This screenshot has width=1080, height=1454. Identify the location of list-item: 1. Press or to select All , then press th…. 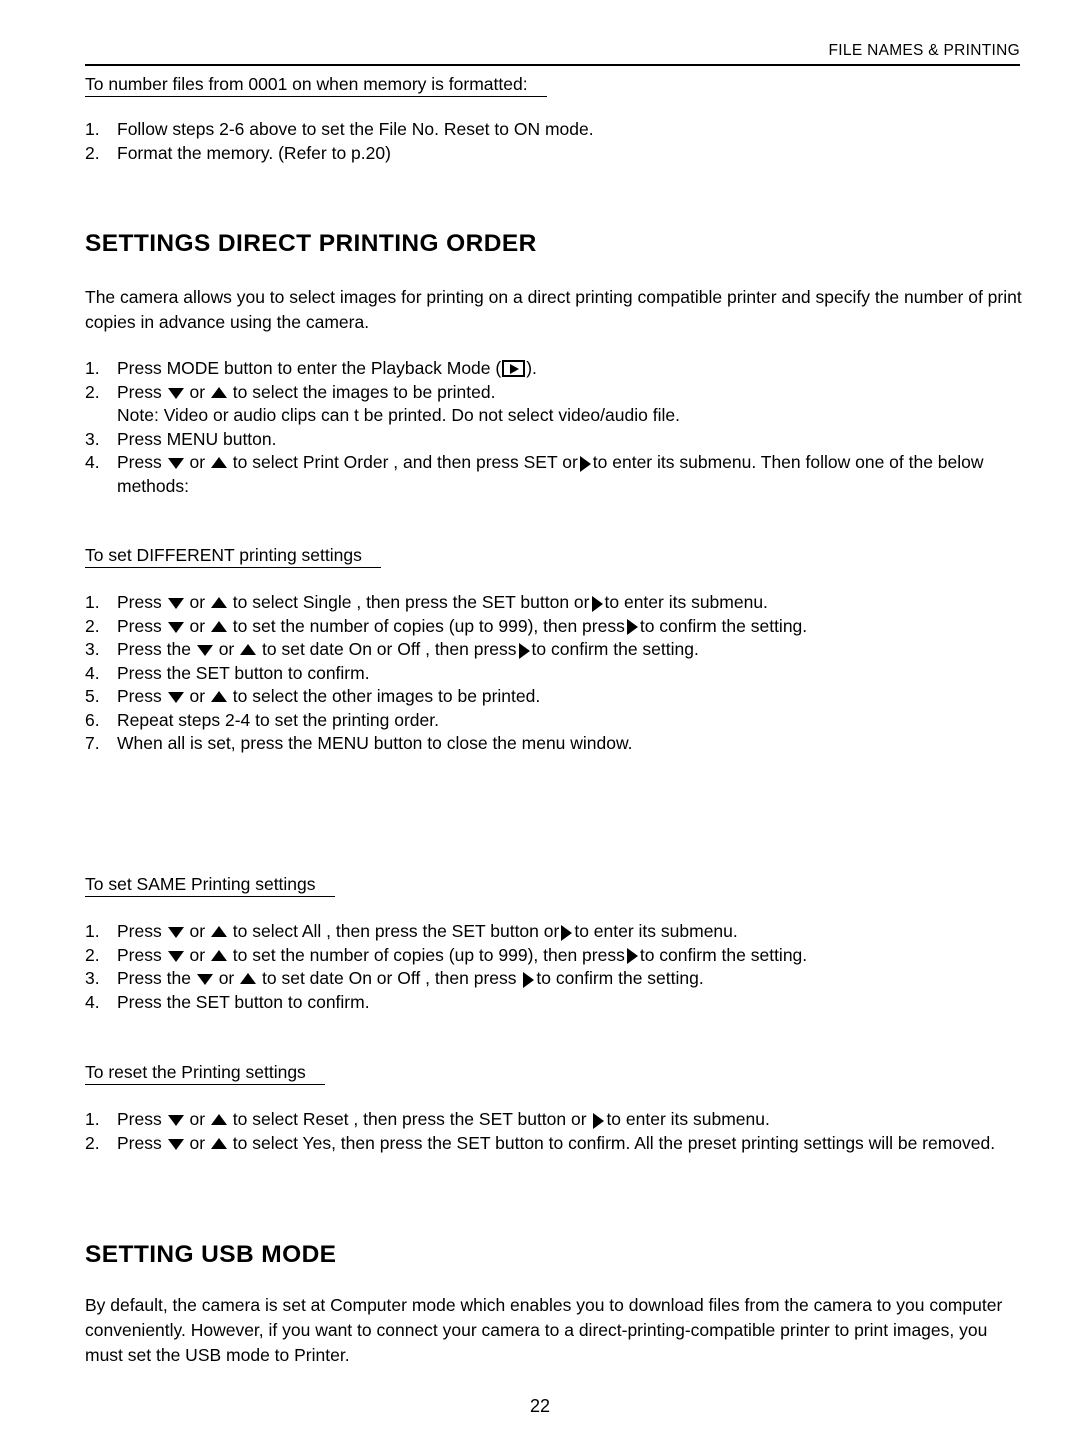
(557, 932).